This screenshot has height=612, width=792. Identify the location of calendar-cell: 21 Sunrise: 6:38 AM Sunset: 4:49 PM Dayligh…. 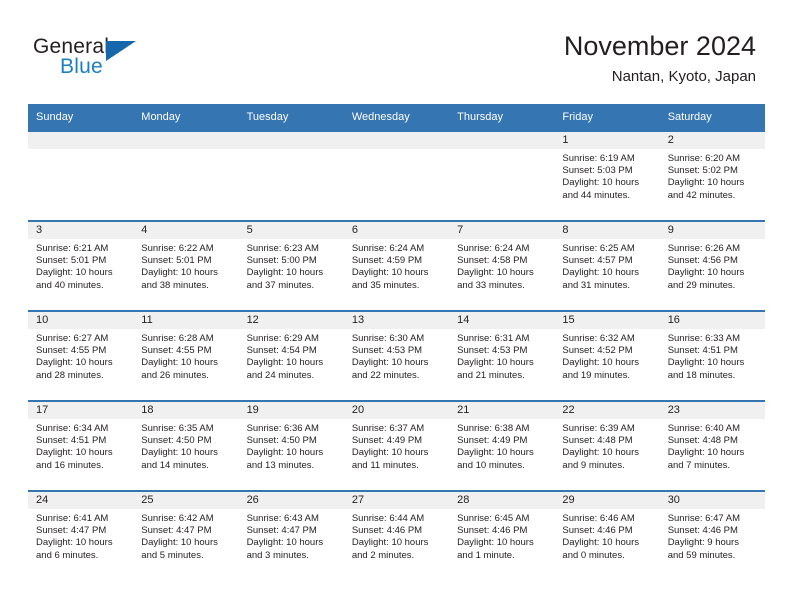
(502, 445).